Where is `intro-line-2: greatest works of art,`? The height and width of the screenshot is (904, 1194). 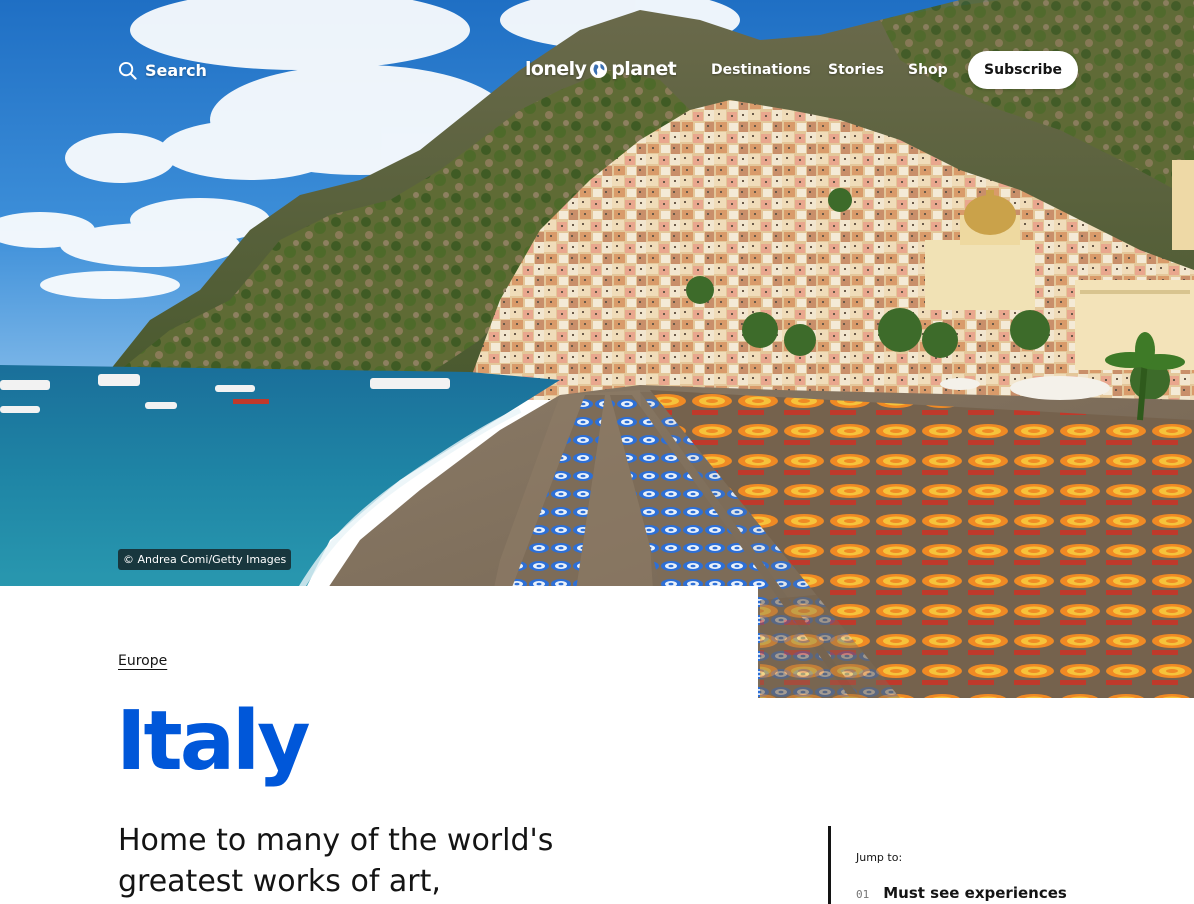 intro-line-2: greatest works of art, is located at coordinates (279, 881).